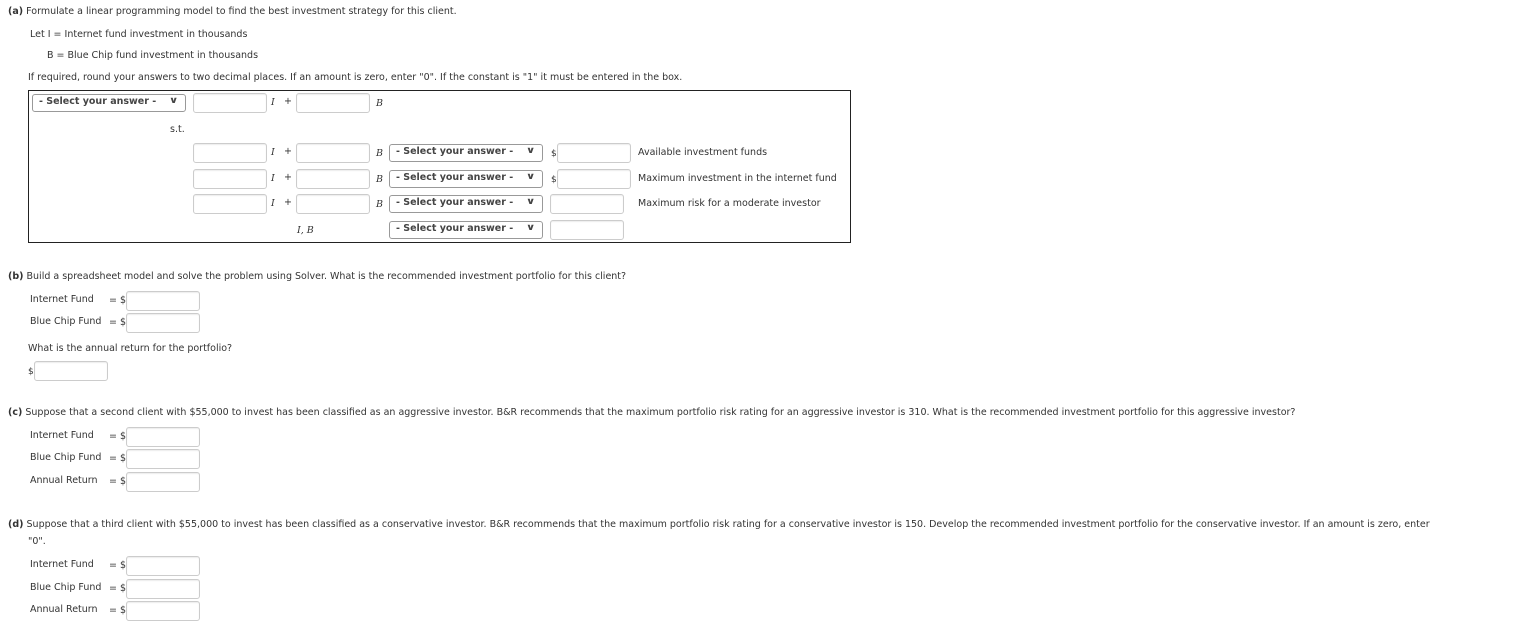 Image resolution: width=1518 pixels, height=635 pixels. I want to click on constraint-2-rhs-input, so click(594, 179).